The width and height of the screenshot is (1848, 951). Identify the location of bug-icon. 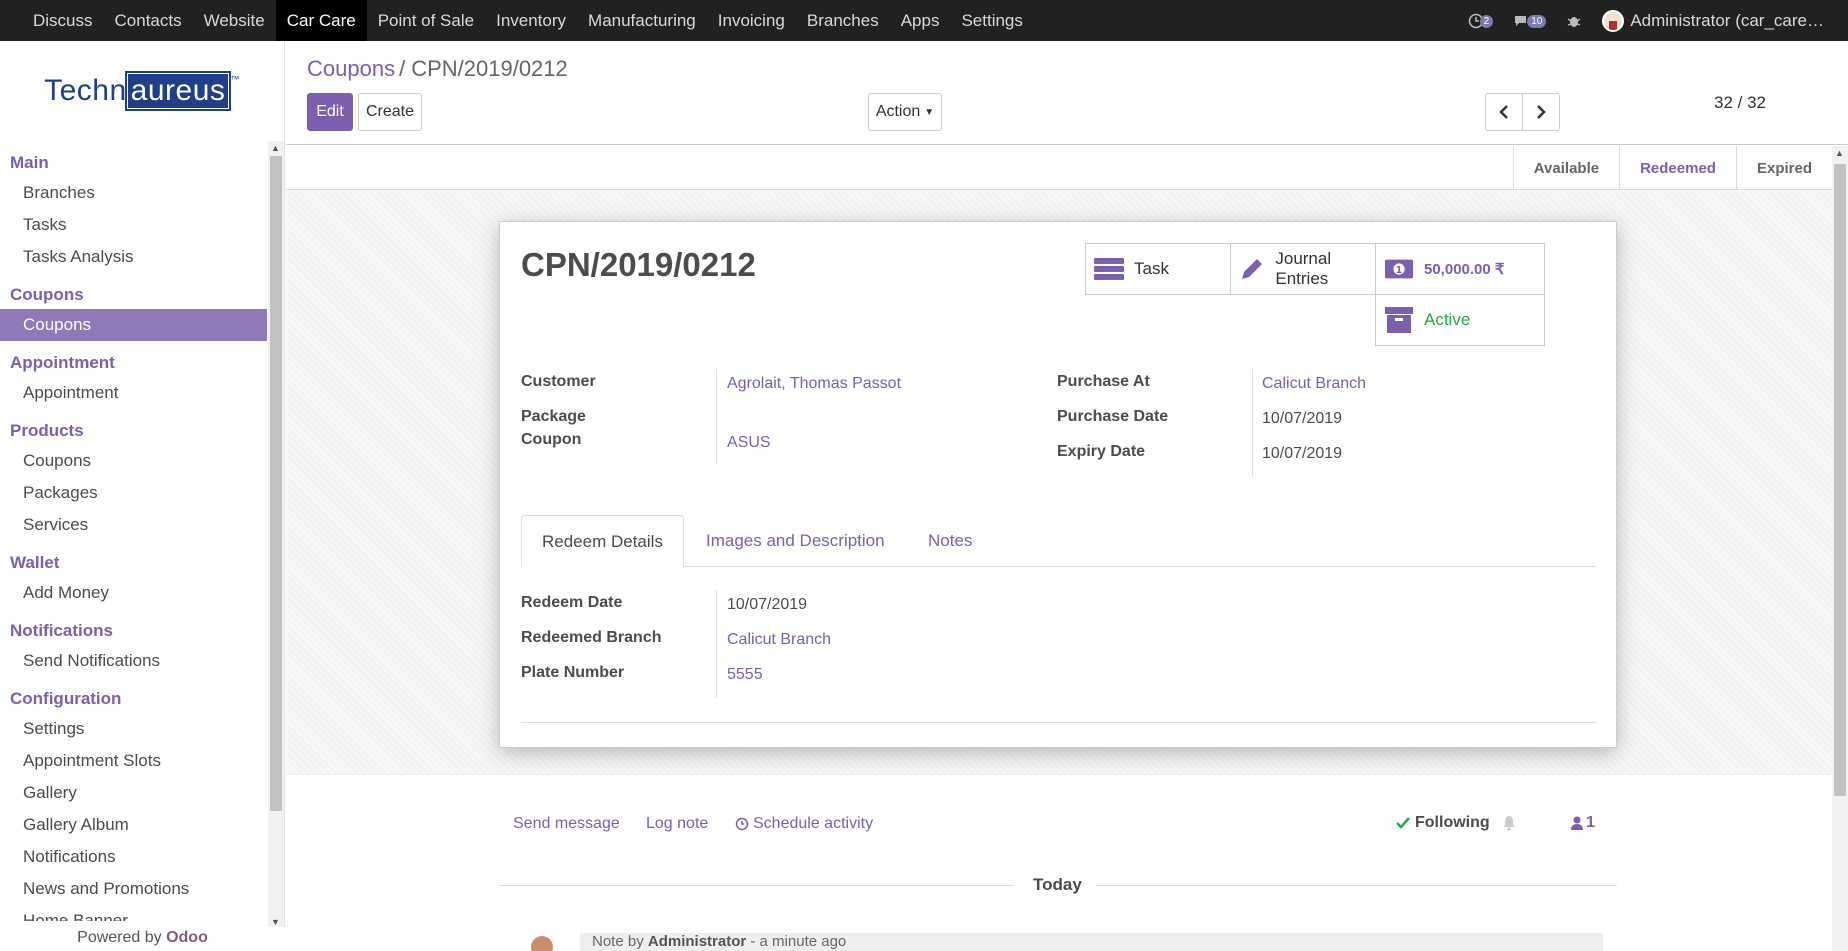
(1574, 21).